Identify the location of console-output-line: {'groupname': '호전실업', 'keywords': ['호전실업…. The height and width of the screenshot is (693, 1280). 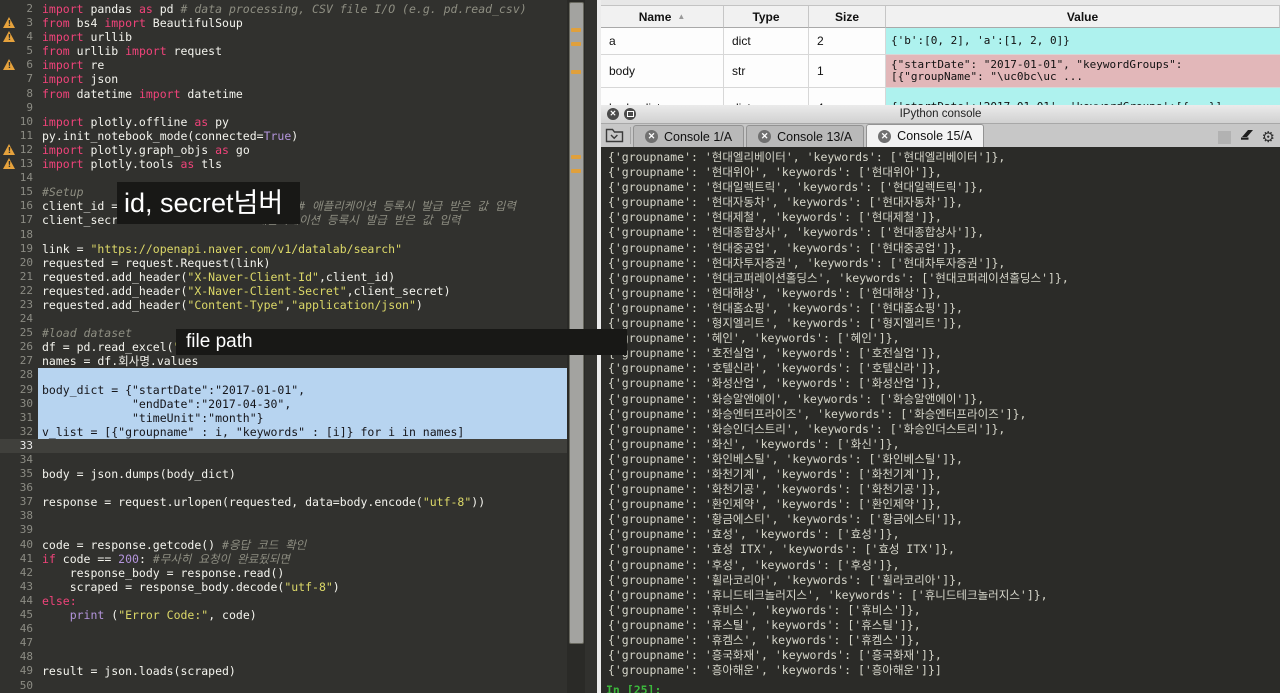
(771, 353).